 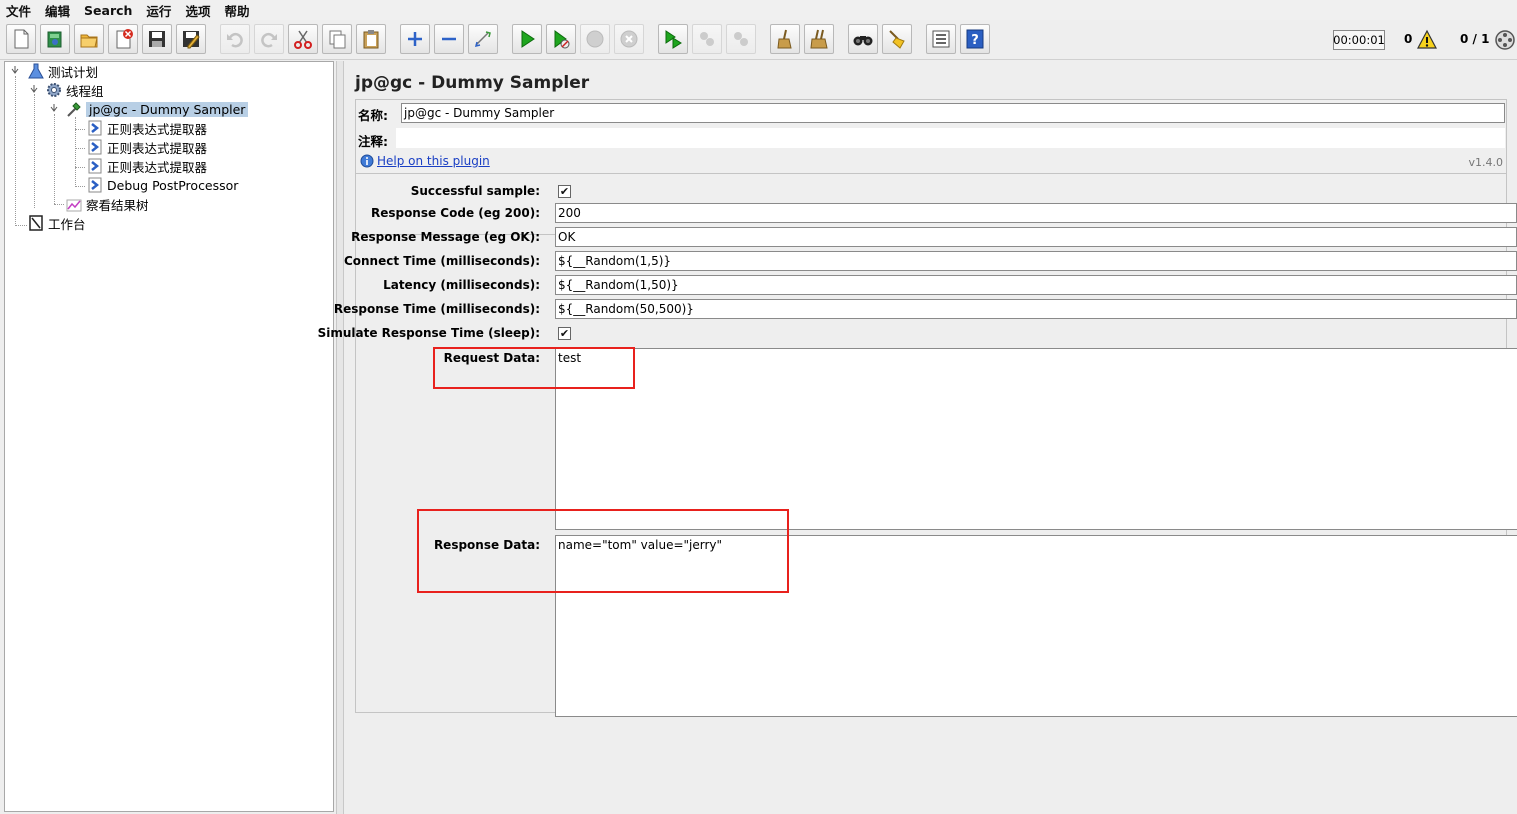 I want to click on response-message-field: OK, so click(x=1036, y=237).